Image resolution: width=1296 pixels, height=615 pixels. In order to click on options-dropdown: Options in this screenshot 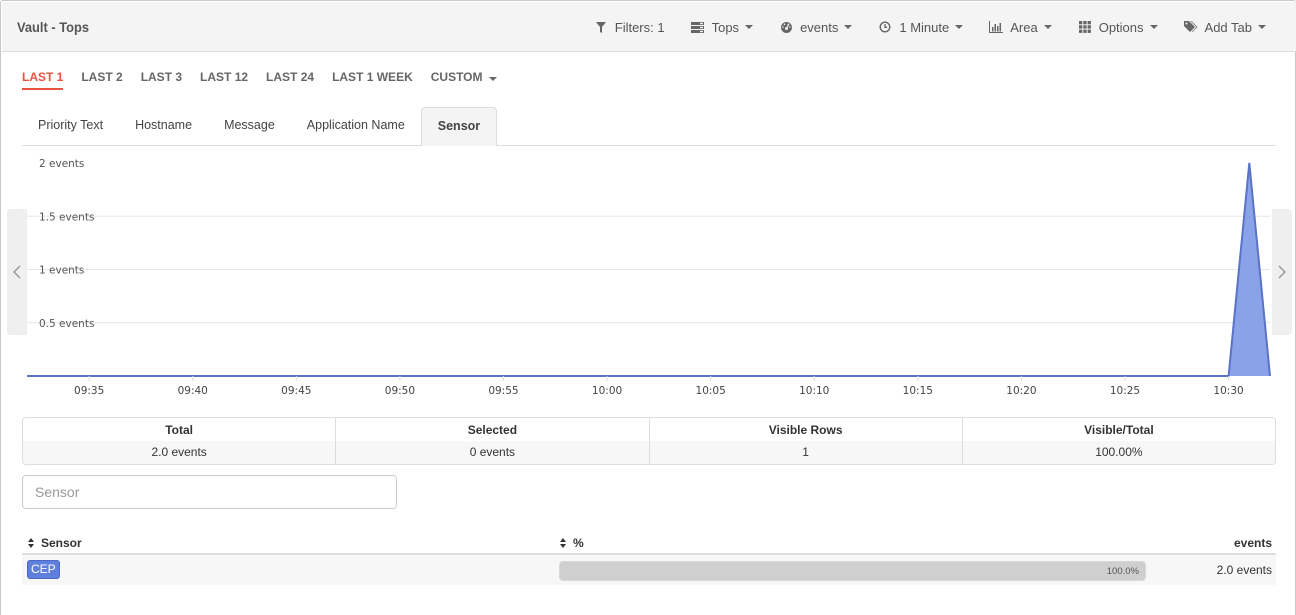, I will do `click(1118, 27)`.